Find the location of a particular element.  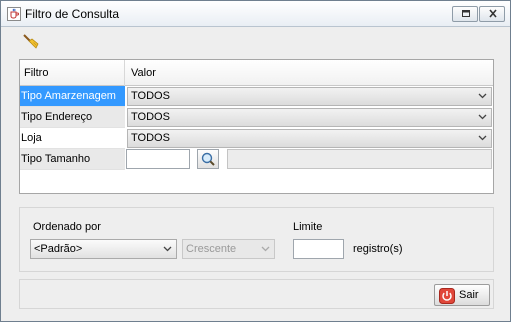

search-icon is located at coordinates (208, 159).